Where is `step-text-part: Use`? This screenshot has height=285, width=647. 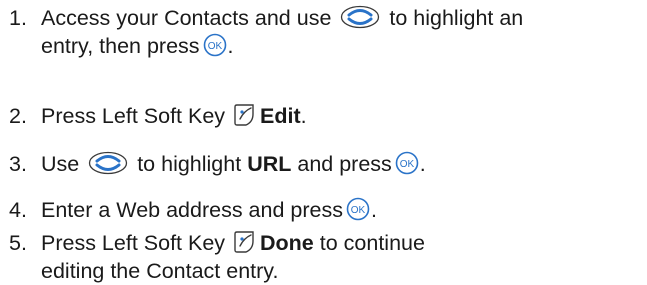 step-text-part: Use is located at coordinates (60, 164).